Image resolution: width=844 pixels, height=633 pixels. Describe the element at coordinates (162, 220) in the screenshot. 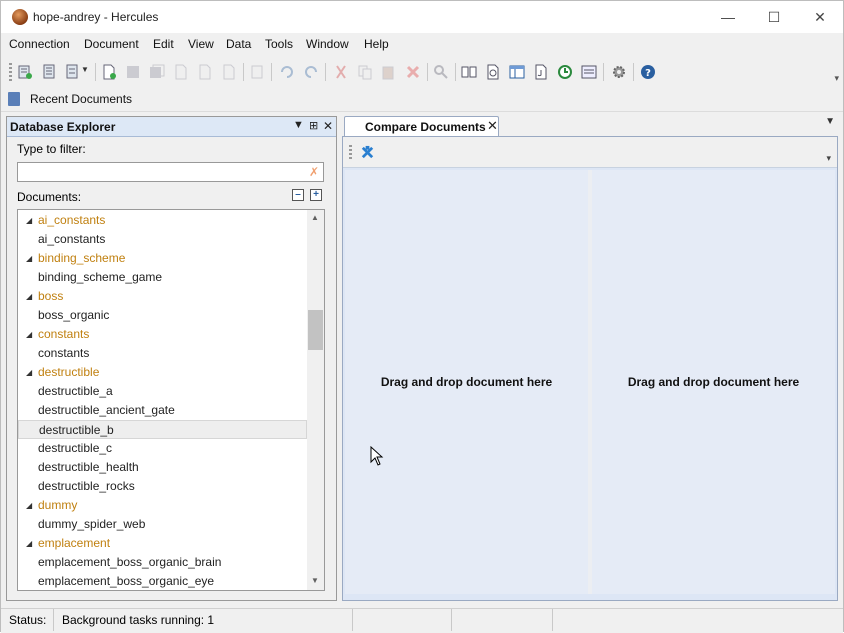

I see `tree-group: ◢ ai_constants` at that location.